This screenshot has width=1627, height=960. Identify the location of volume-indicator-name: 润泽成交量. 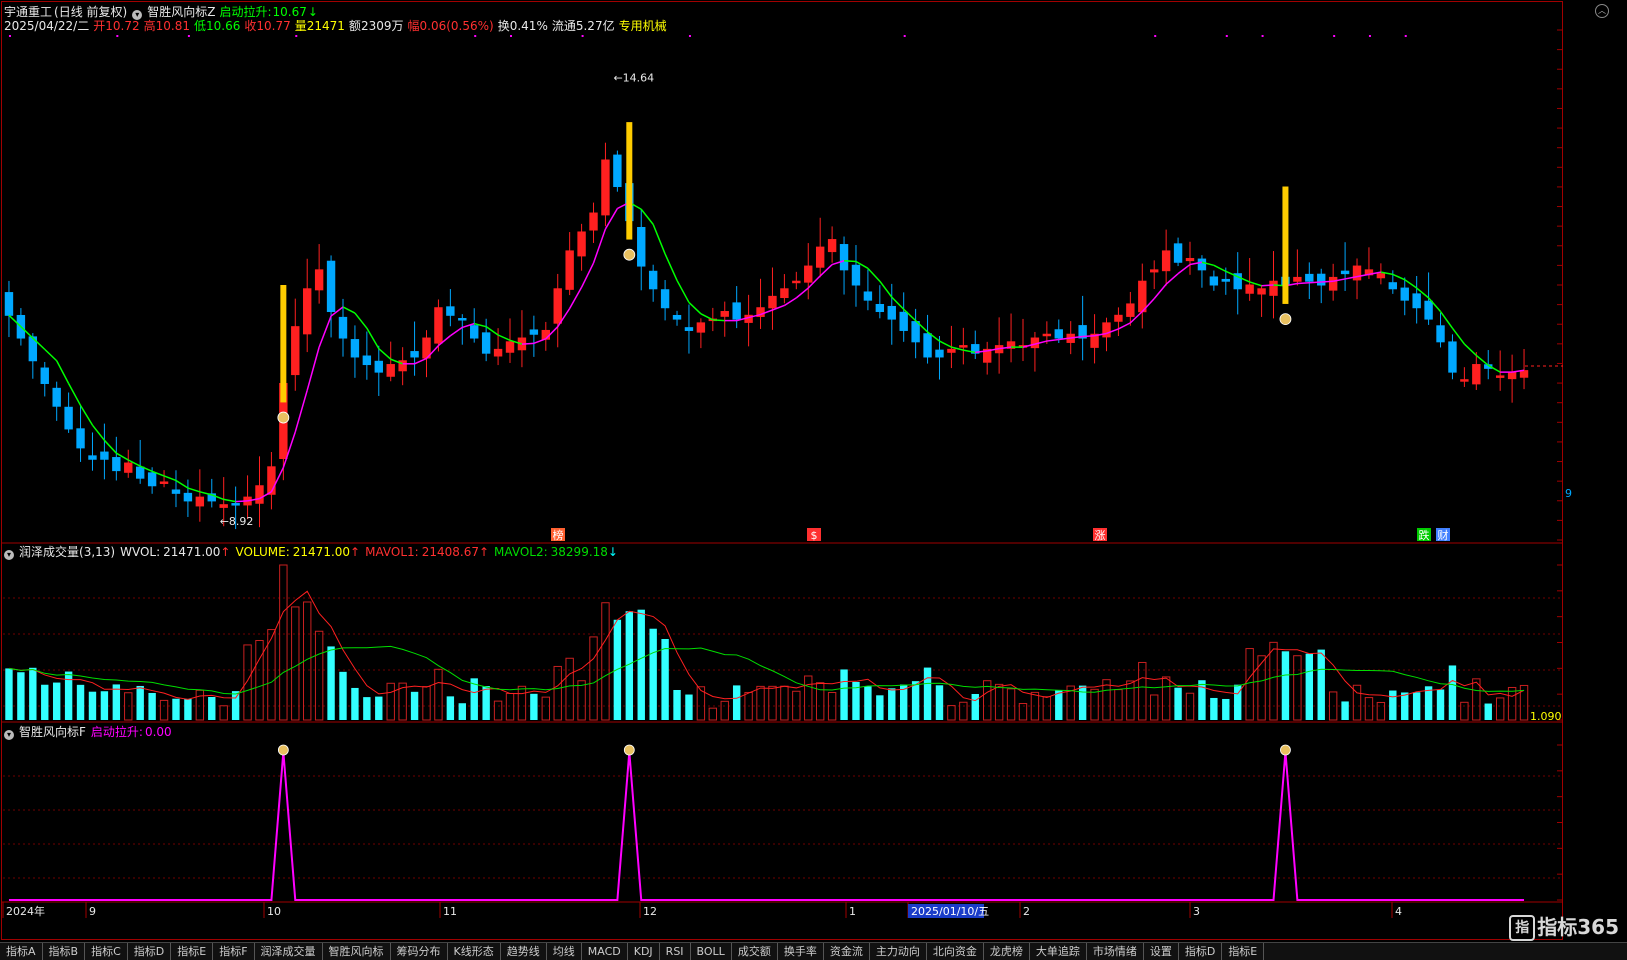
(49, 552).